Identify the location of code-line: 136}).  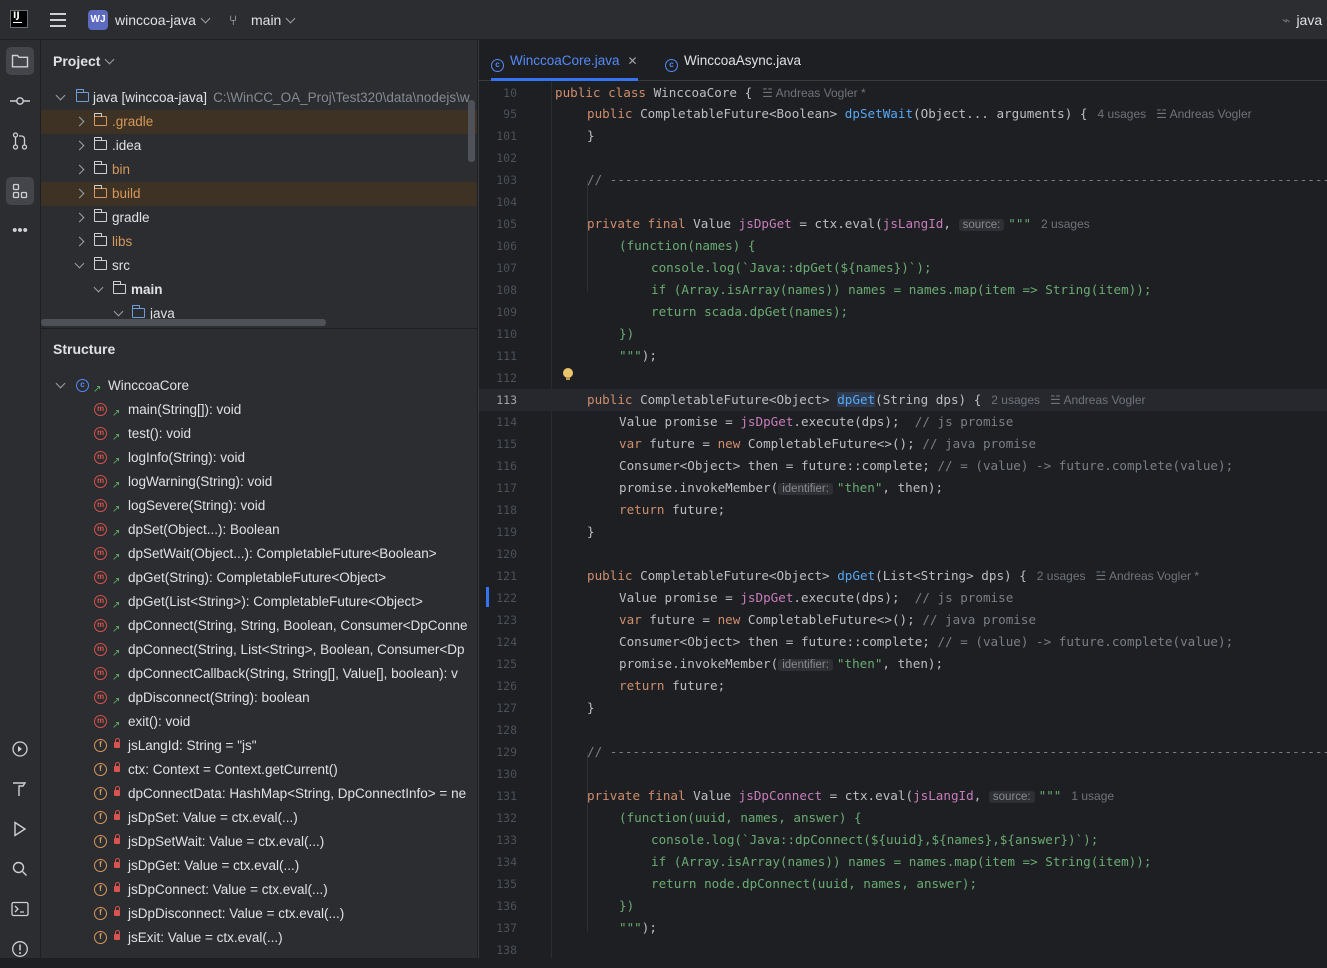
(903, 906).